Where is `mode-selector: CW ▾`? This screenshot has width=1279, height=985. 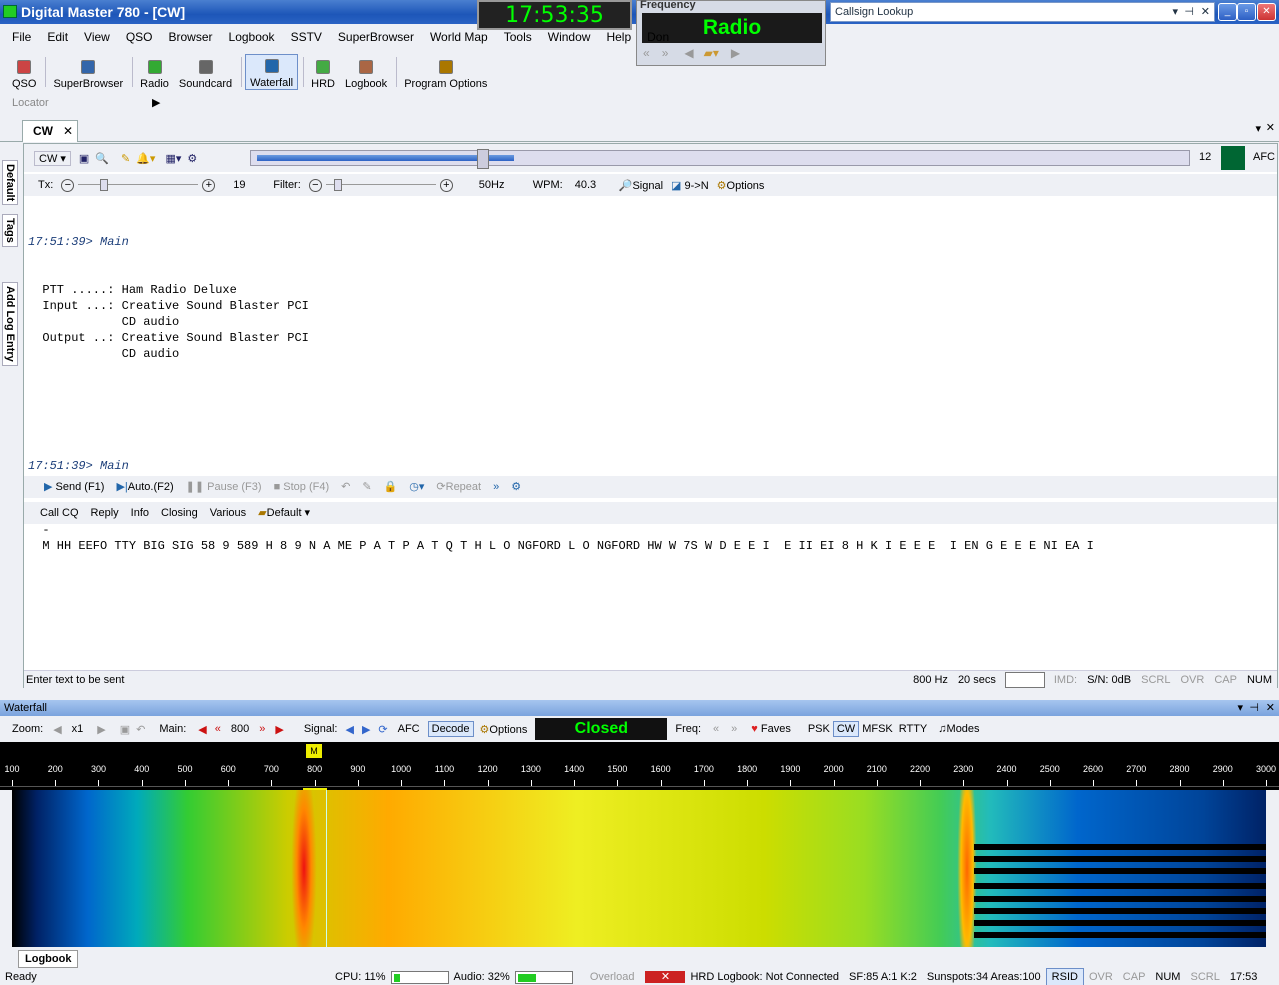
mode-selector: CW ▾ is located at coordinates (52, 158).